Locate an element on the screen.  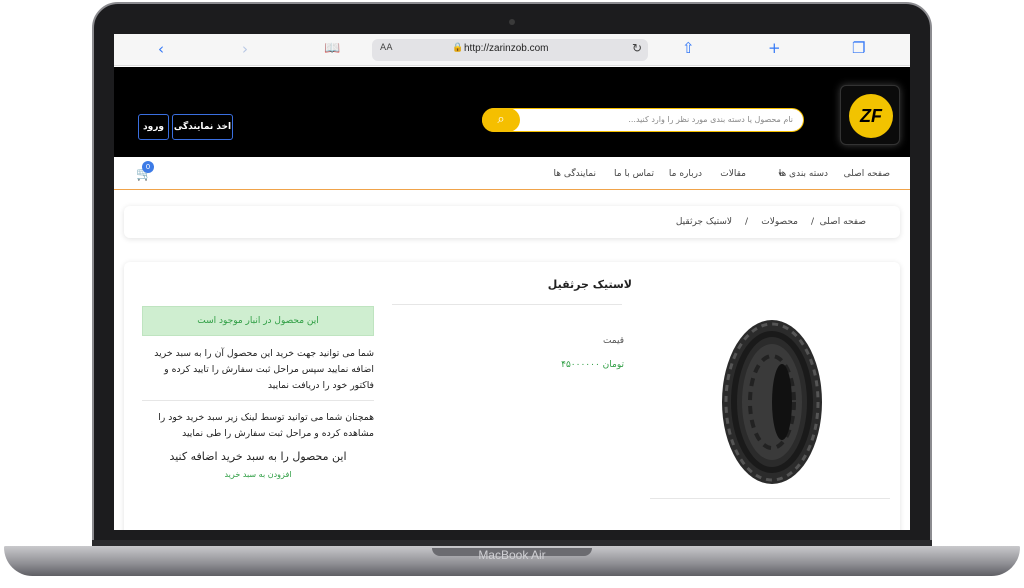
site-logo: ZF is located at coordinates (870, 115).